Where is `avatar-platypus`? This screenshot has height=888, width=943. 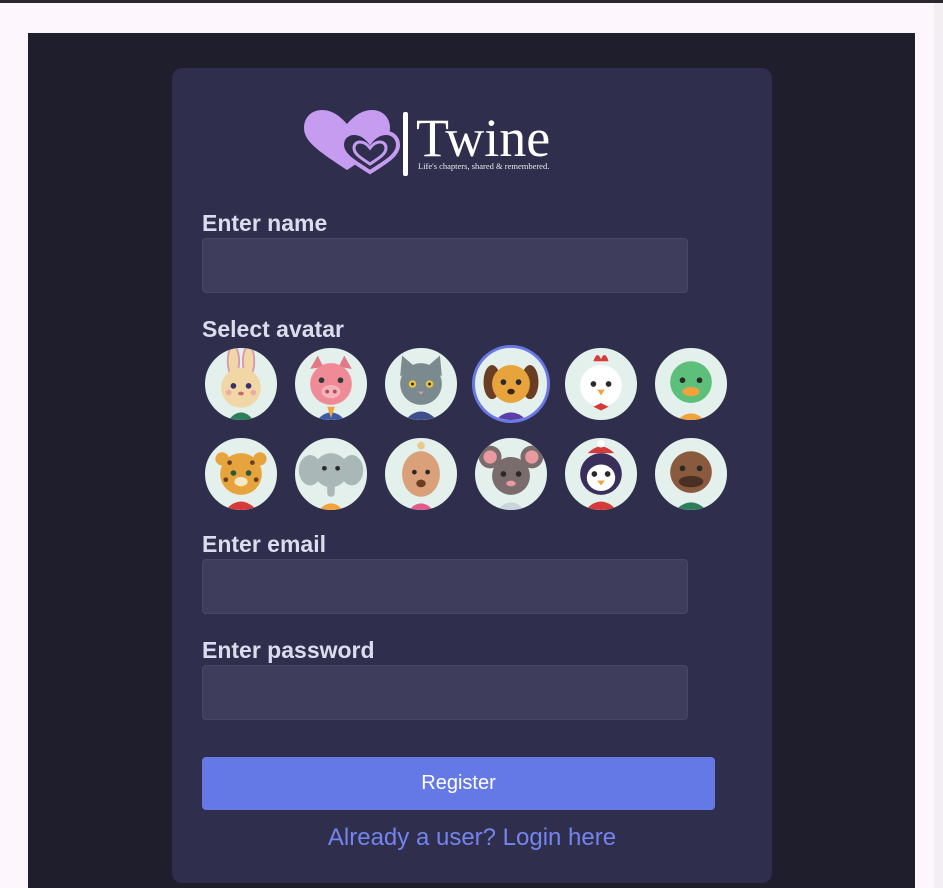 avatar-platypus is located at coordinates (691, 474).